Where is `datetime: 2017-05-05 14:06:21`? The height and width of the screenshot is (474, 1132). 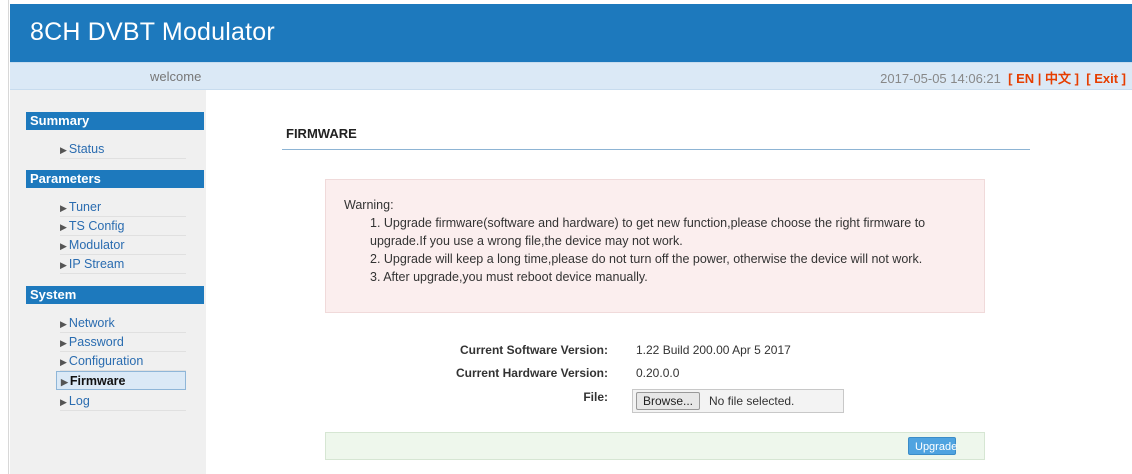
datetime: 2017-05-05 14:06:21 is located at coordinates (940, 78).